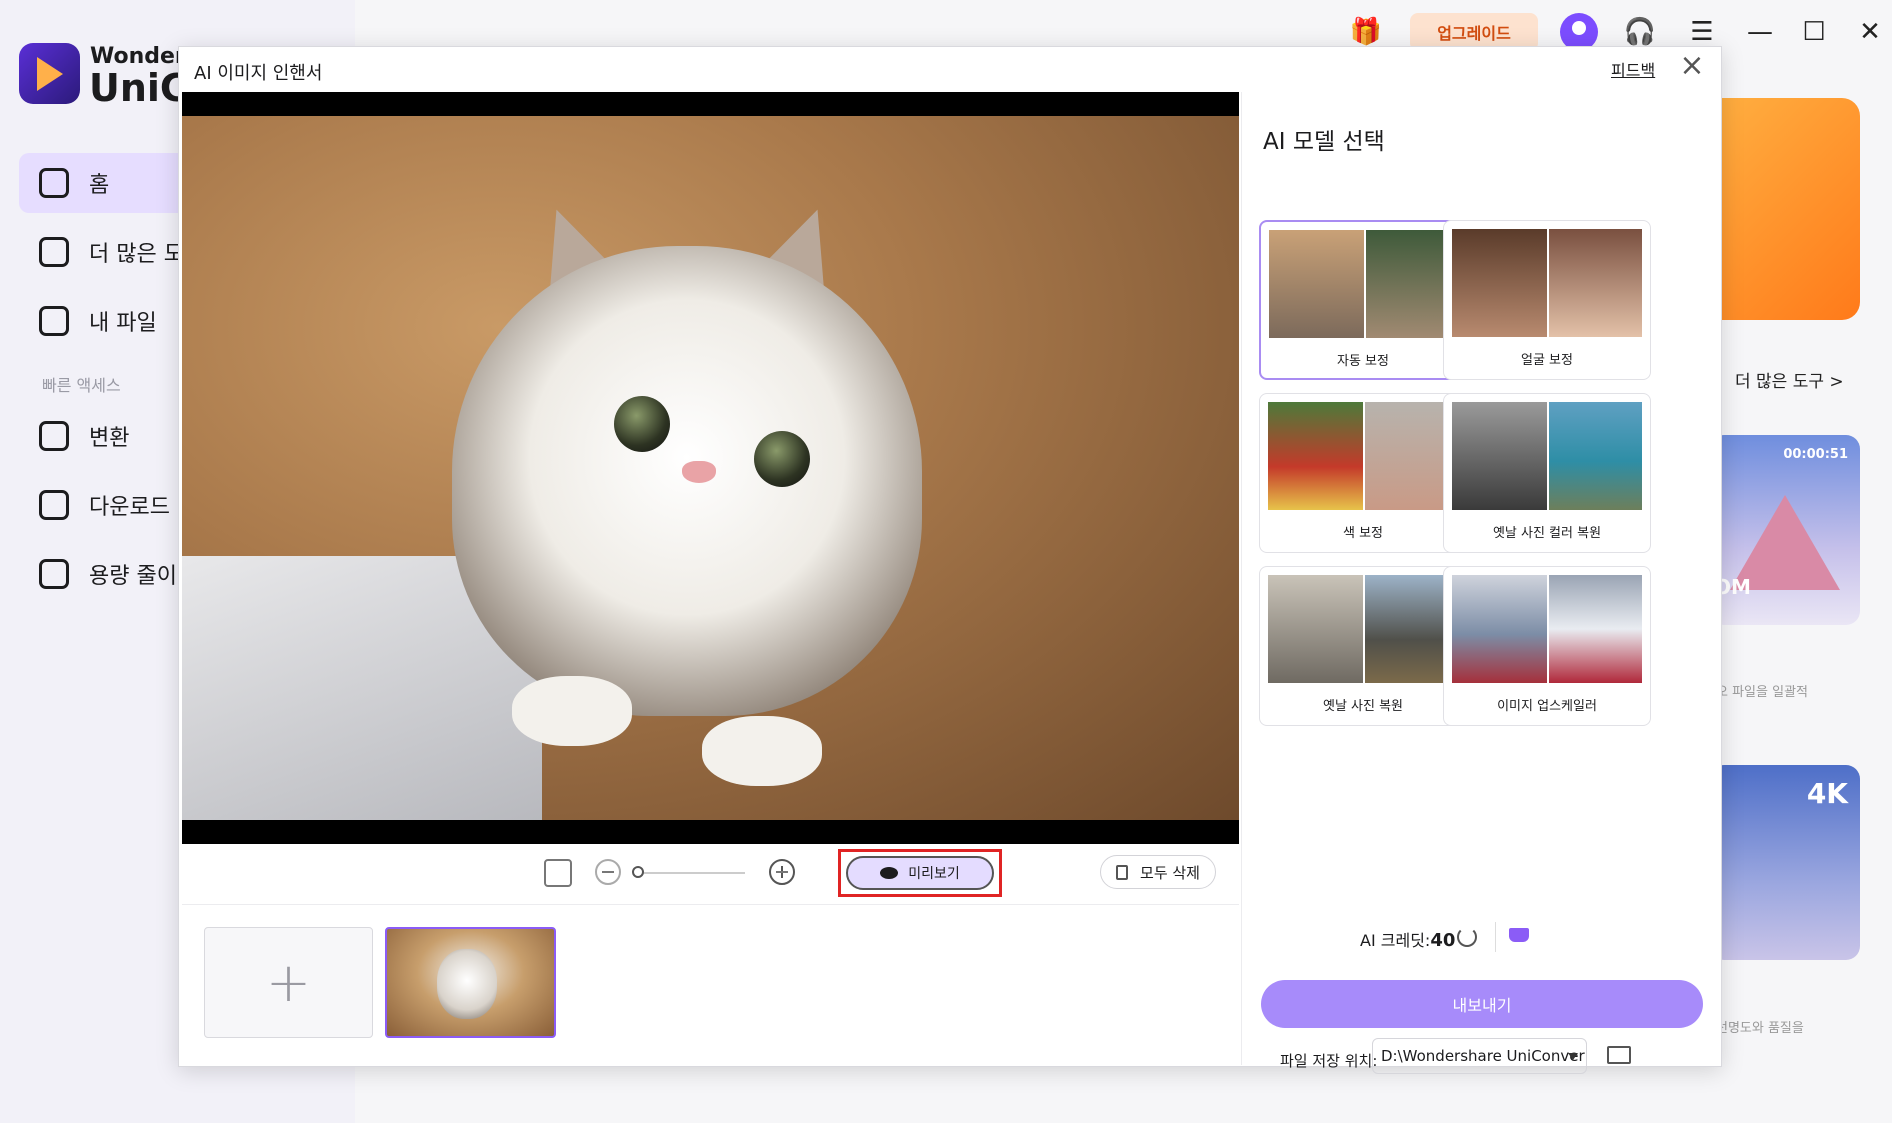  Describe the element at coordinates (1170, 872) in the screenshot. I see `clear-all-label: 모두 삭제` at that location.